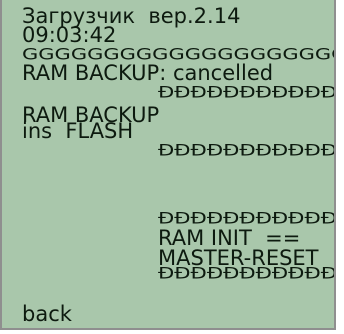 This screenshot has height=334, width=344. I want to click on d-line-4: ĐĐĐĐĐĐĐĐĐĐĐĐ, so click(247, 273).